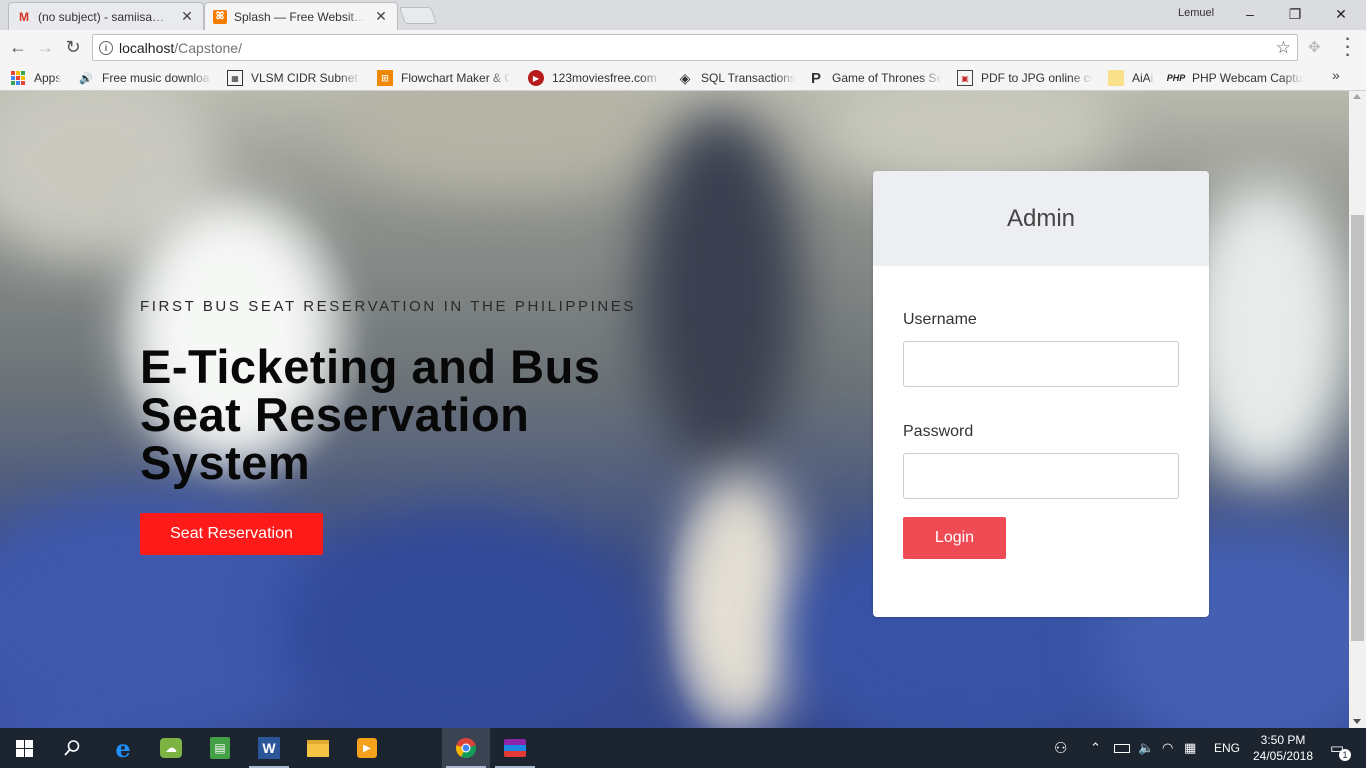 This screenshot has width=1366, height=768. I want to click on start-button, so click(24, 748).